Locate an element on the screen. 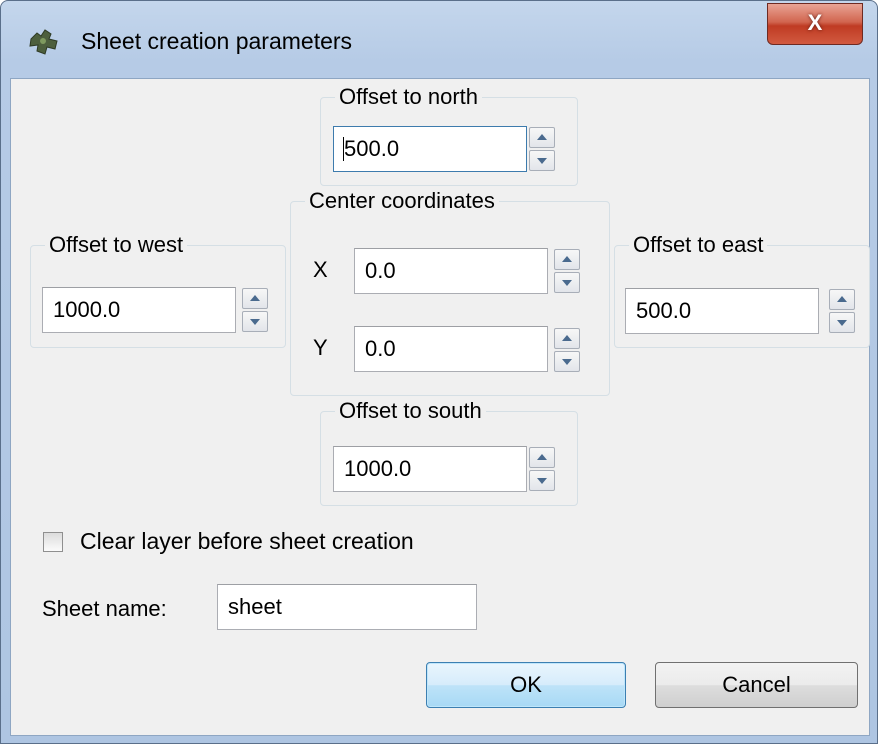 This screenshot has width=878, height=744. sheet-name-input: sheet is located at coordinates (347, 607).